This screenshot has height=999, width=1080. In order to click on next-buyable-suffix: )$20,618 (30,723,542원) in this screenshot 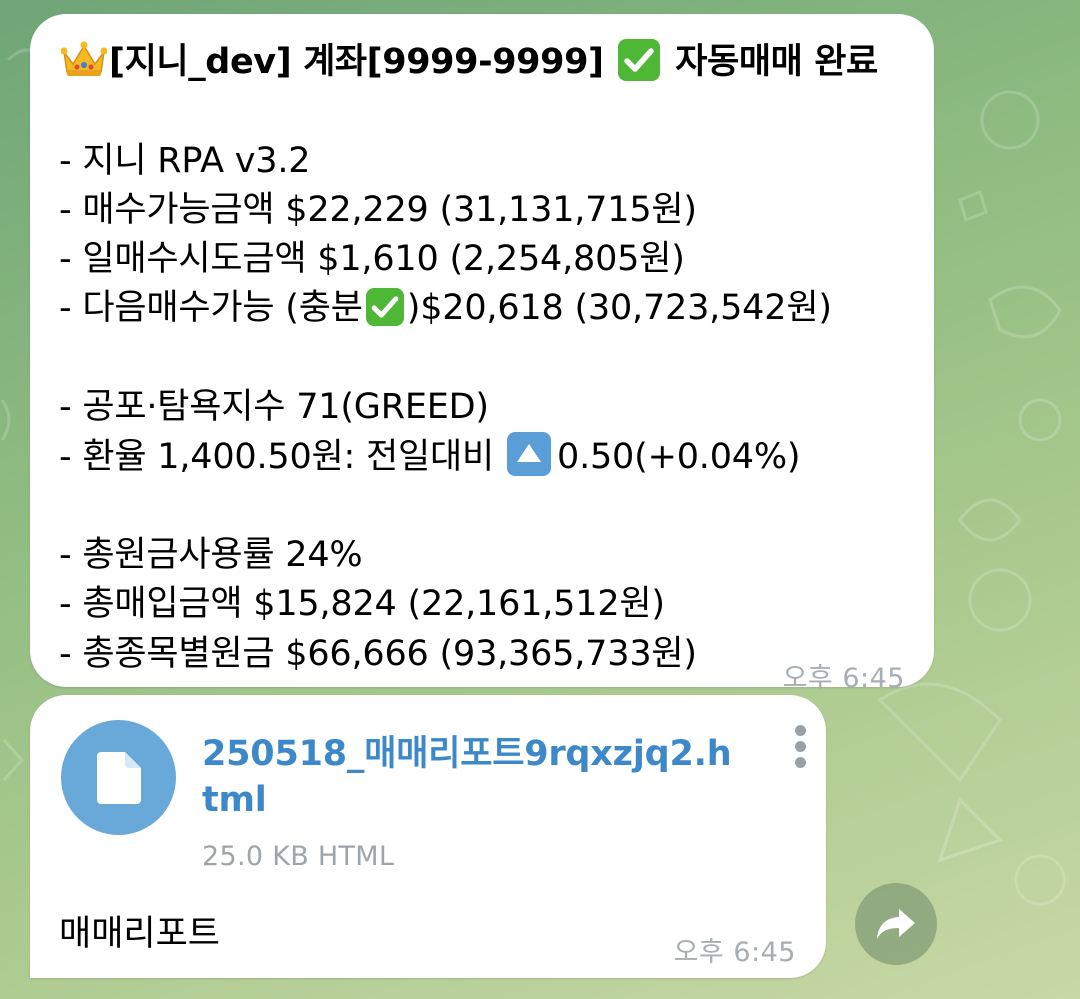, I will do `click(619, 308)`.